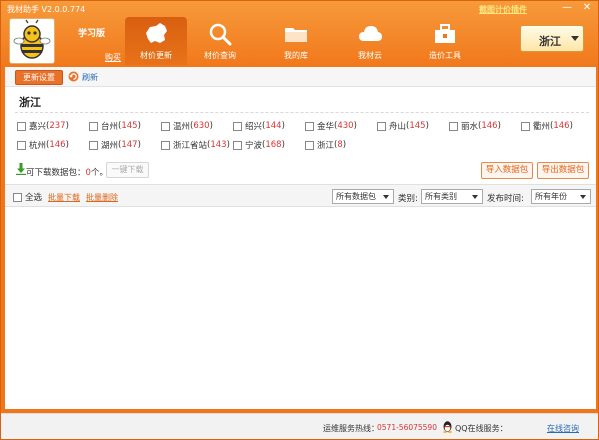  Describe the element at coordinates (273, 145) in the screenshot. I see `city-count: 168` at that location.